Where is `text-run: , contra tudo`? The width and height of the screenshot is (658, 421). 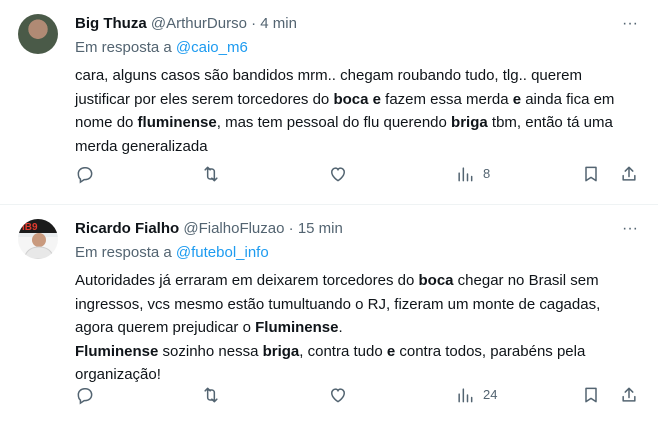
text-run: , contra tudo is located at coordinates (343, 351).